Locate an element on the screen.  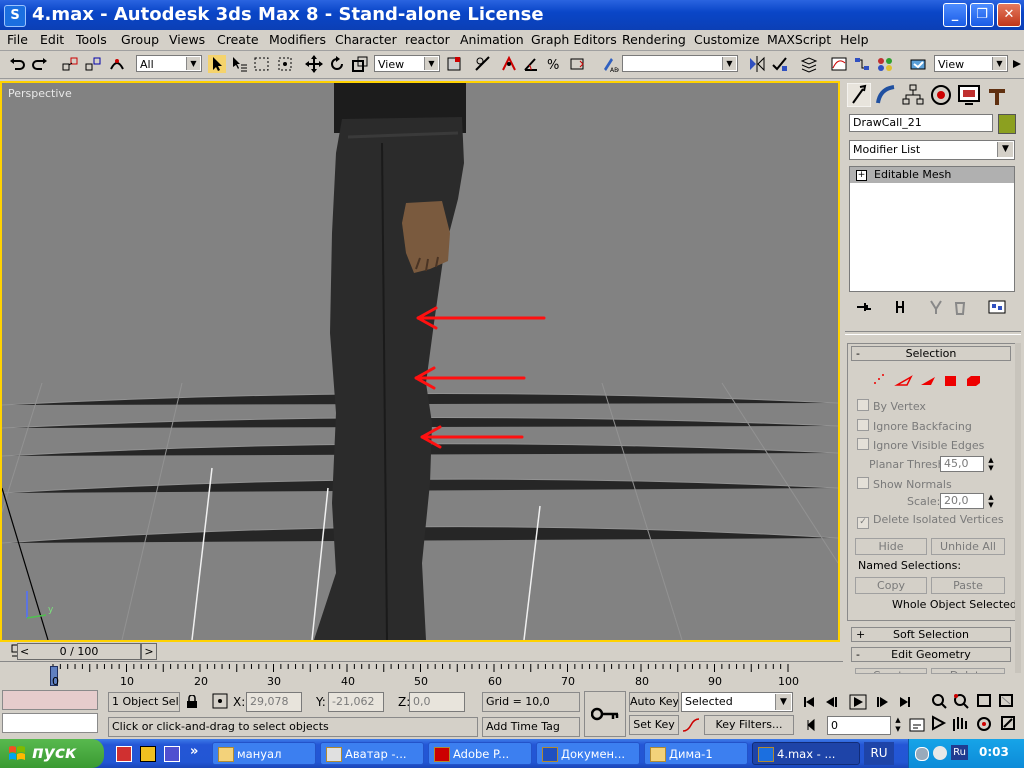
object-name-field: DrawCall_21 is located at coordinates (921, 123).